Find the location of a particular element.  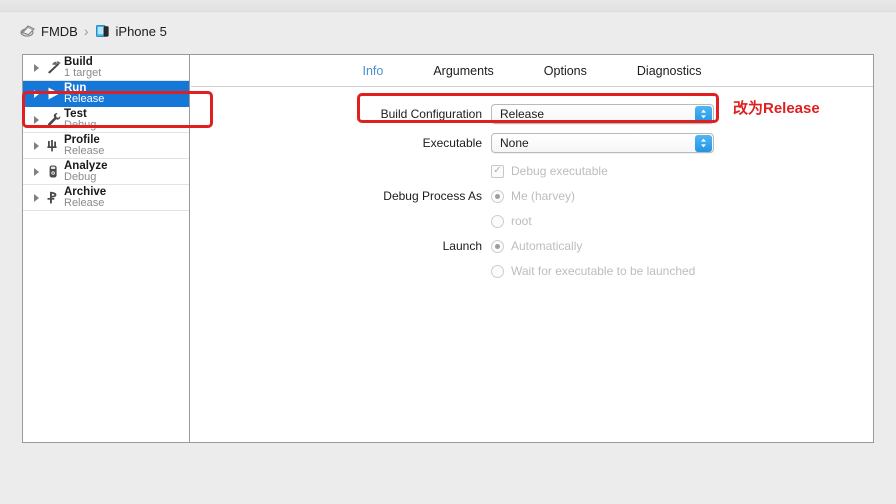

sidebar-item-title: Build is located at coordinates (78, 61).